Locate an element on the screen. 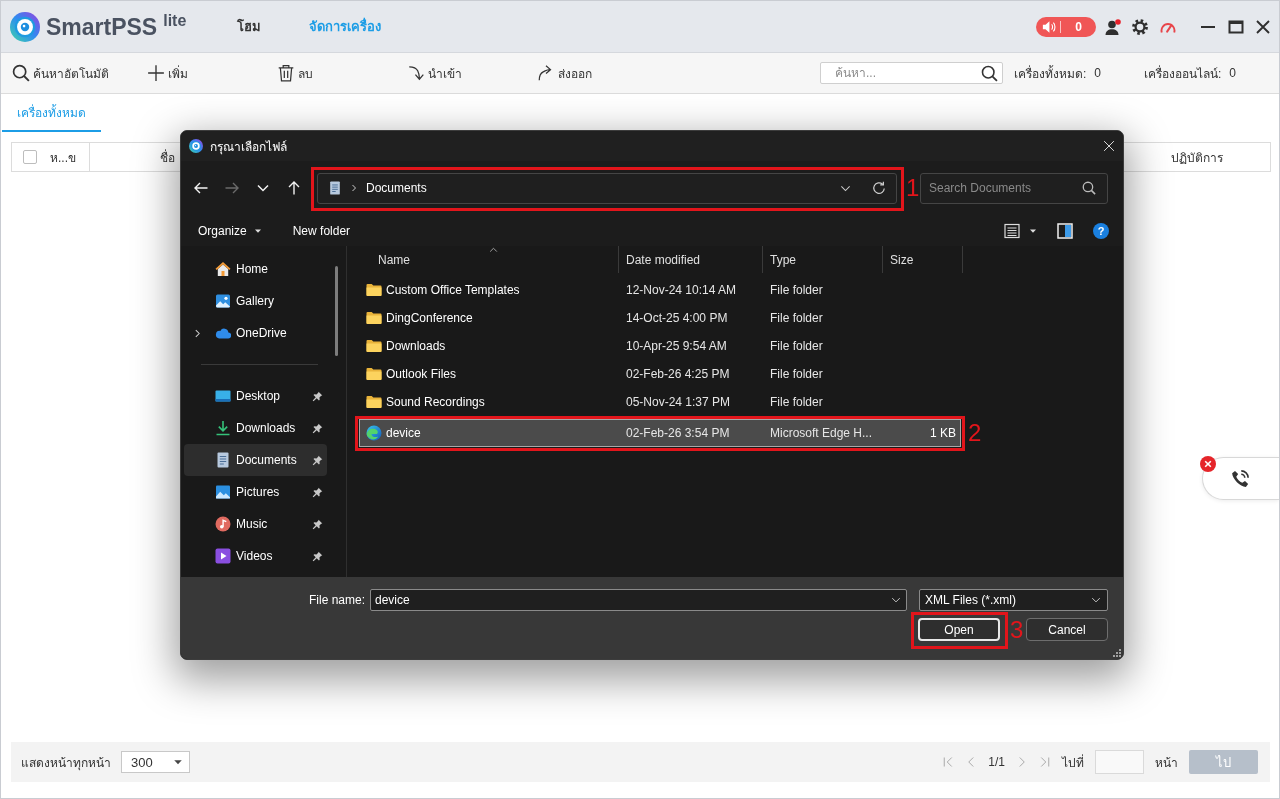 The image size is (1280, 799). file-name: device is located at coordinates (403, 433).